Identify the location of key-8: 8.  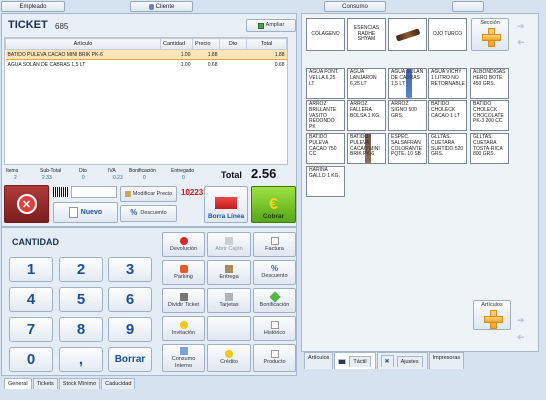
(81, 329).